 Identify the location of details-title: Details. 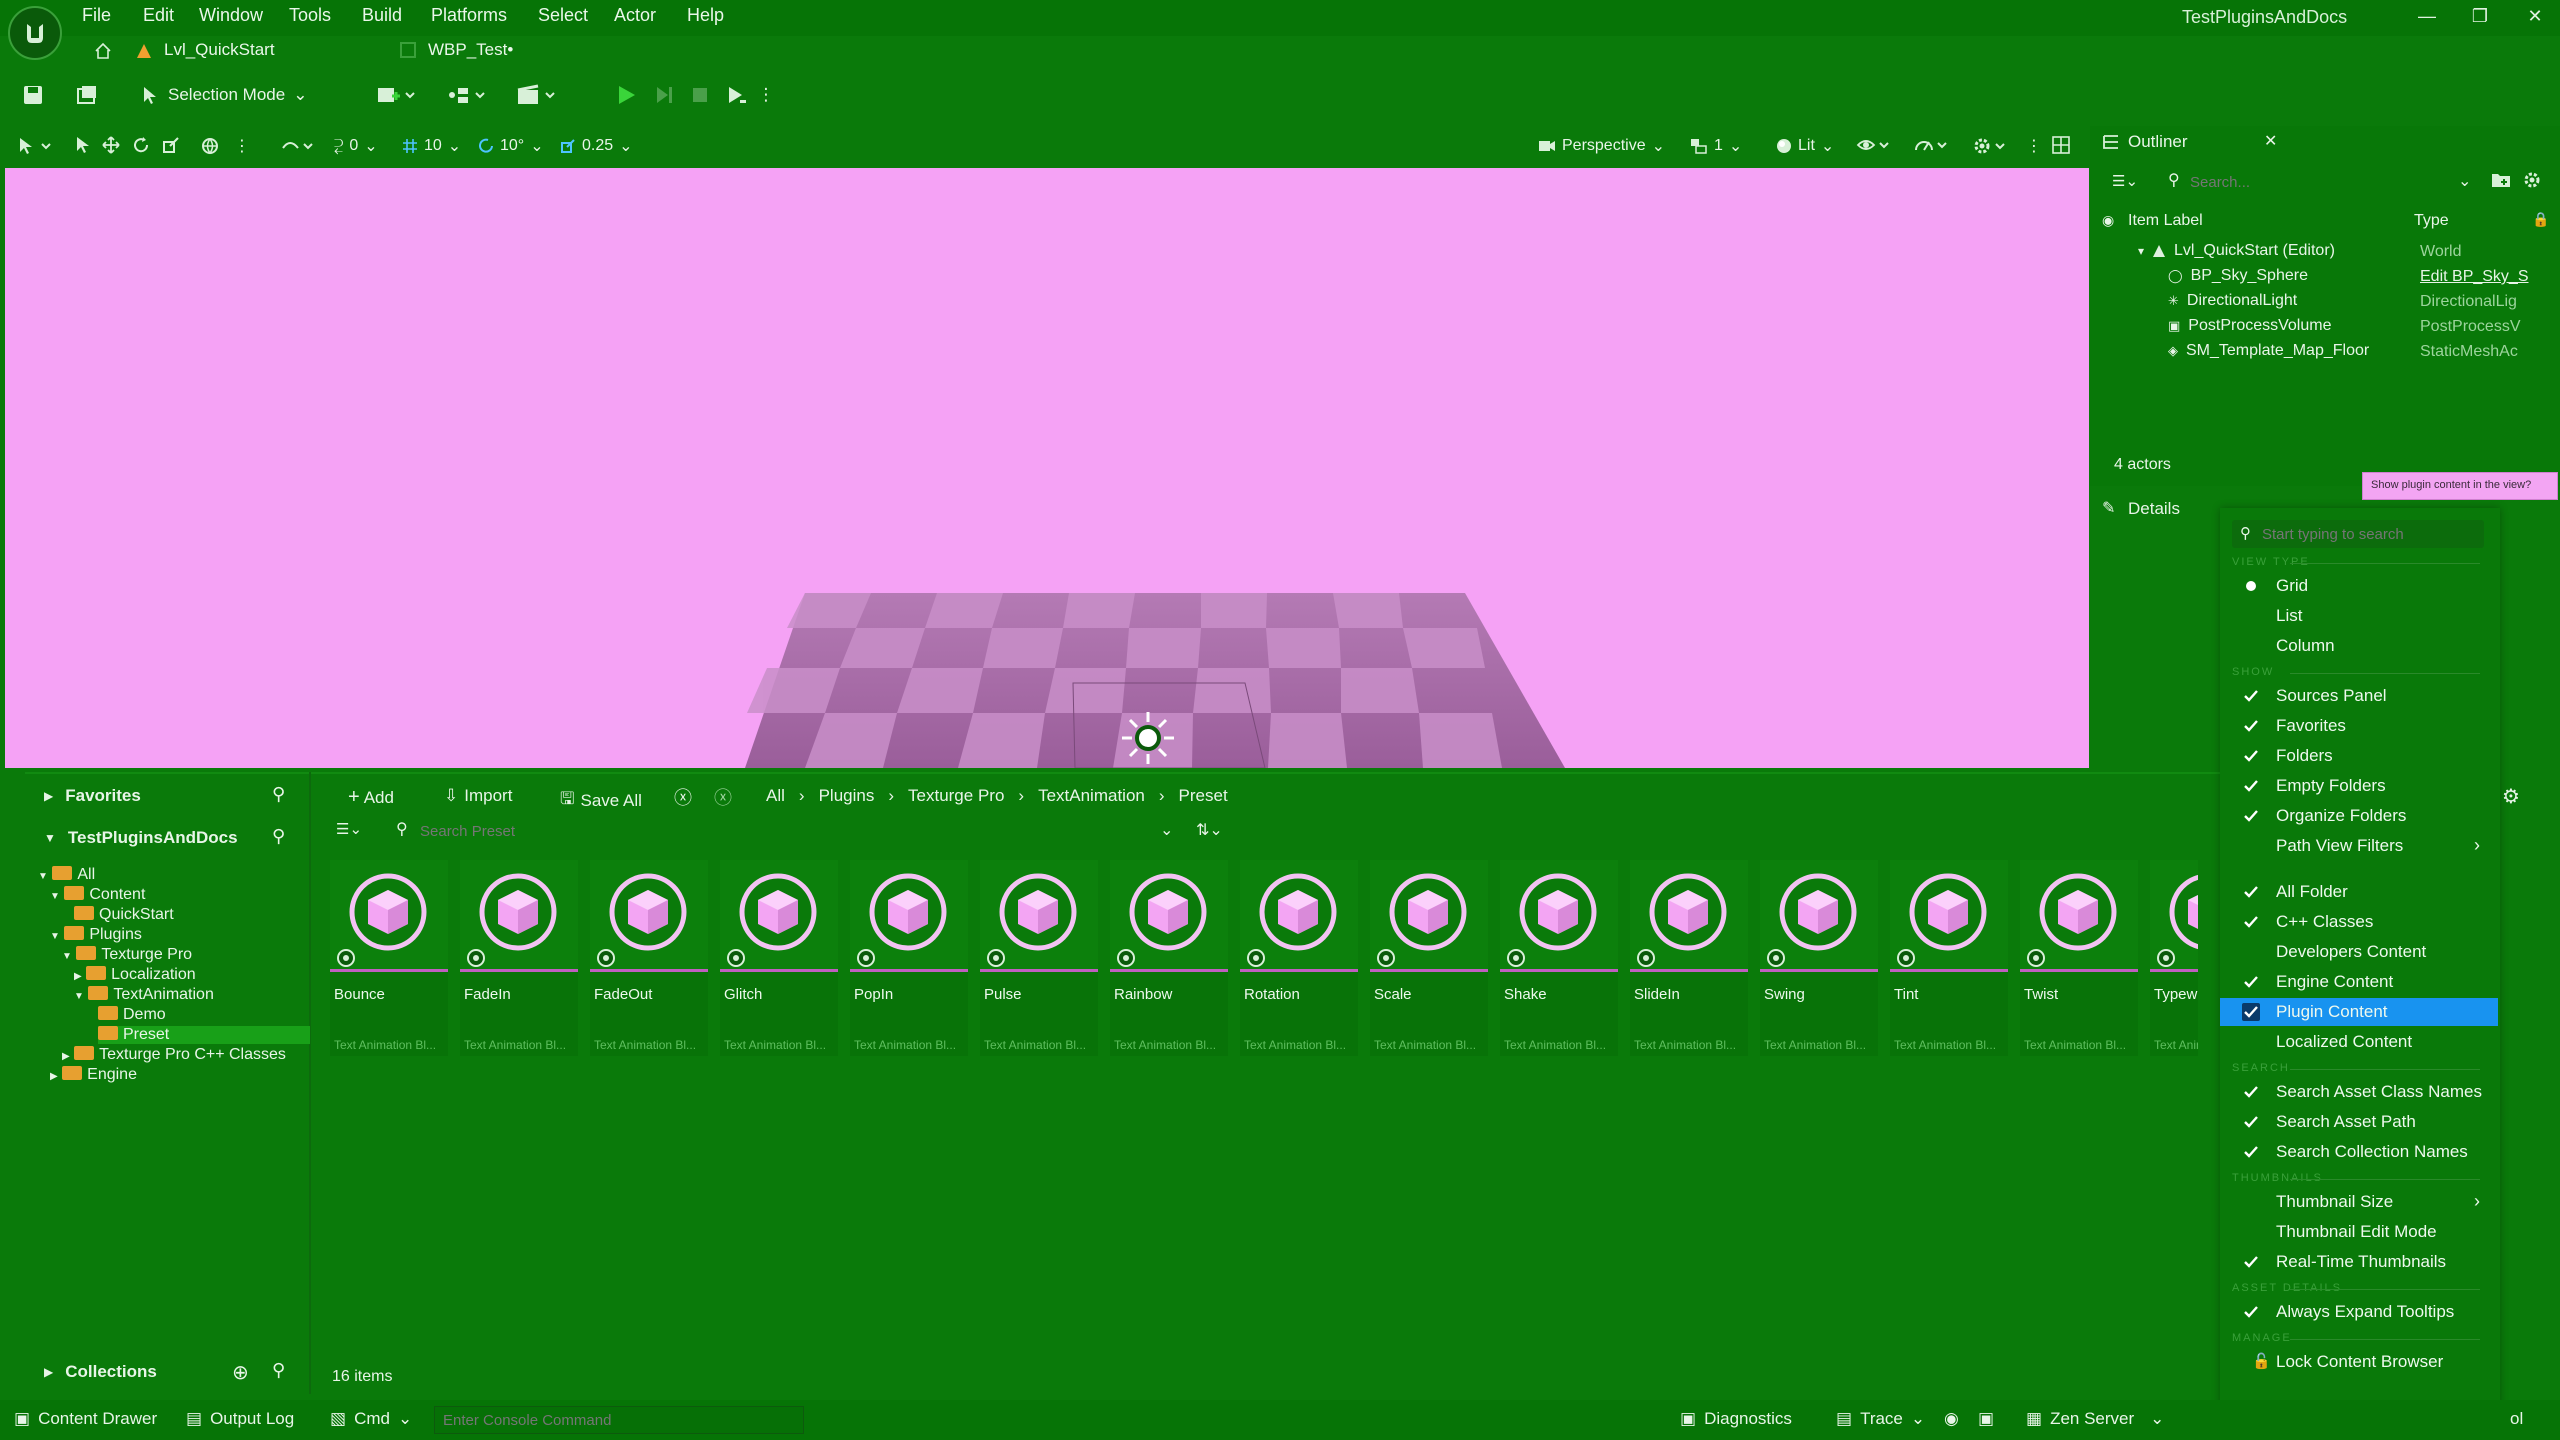
(2154, 509).